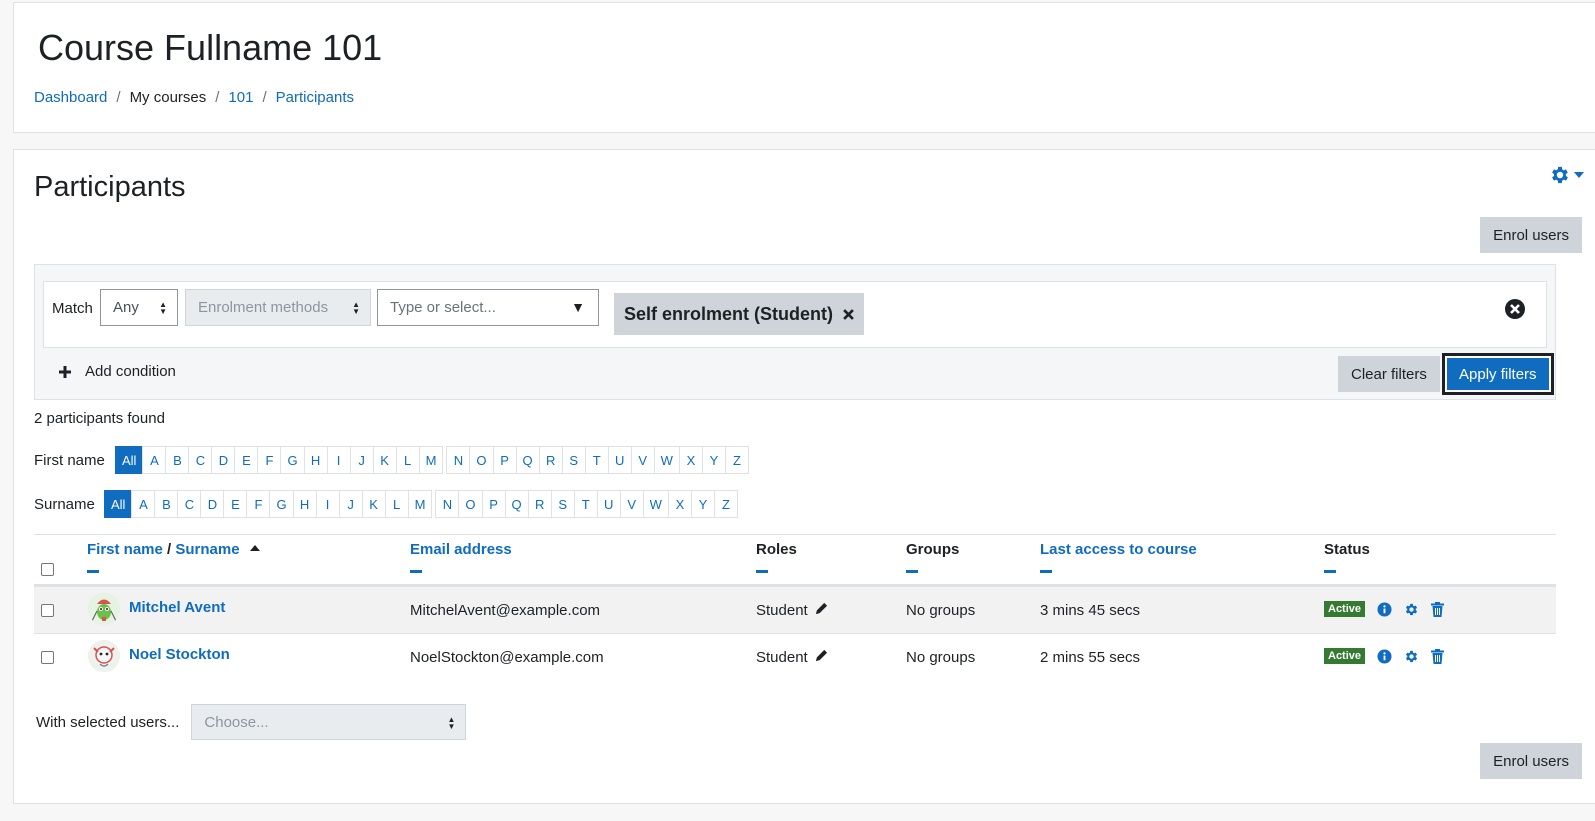 Image resolution: width=1595 pixels, height=821 pixels. What do you see at coordinates (596, 460) in the screenshot?
I see `firstname-initial: T` at bounding box center [596, 460].